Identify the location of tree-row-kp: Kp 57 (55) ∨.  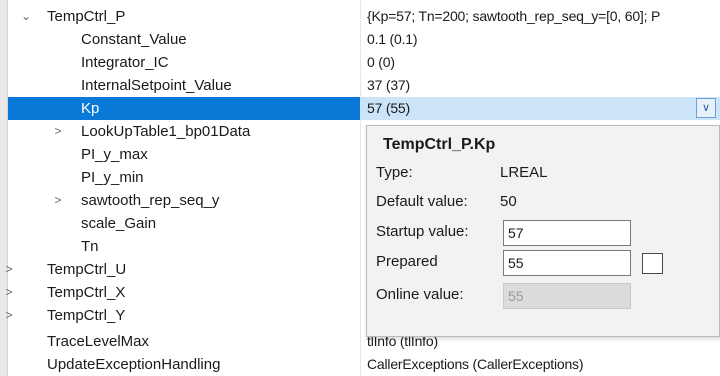
(364, 108).